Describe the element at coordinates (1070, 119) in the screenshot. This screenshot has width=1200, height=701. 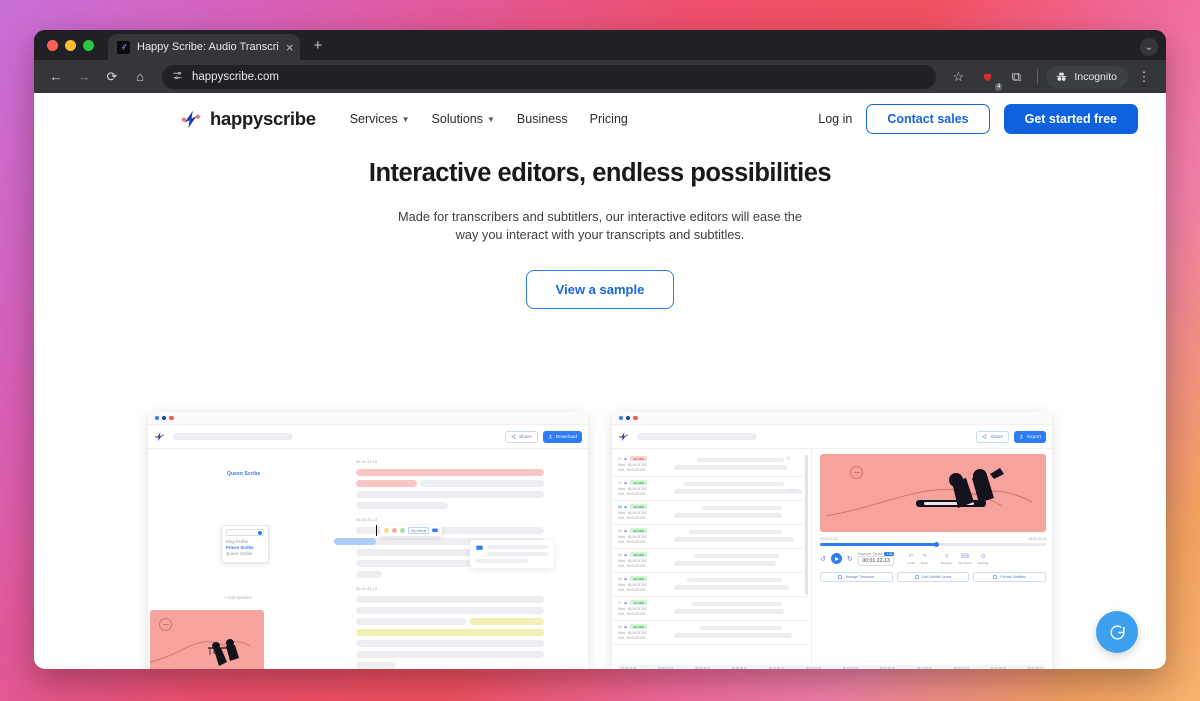
I see `get-started-free-button: Get started free` at that location.